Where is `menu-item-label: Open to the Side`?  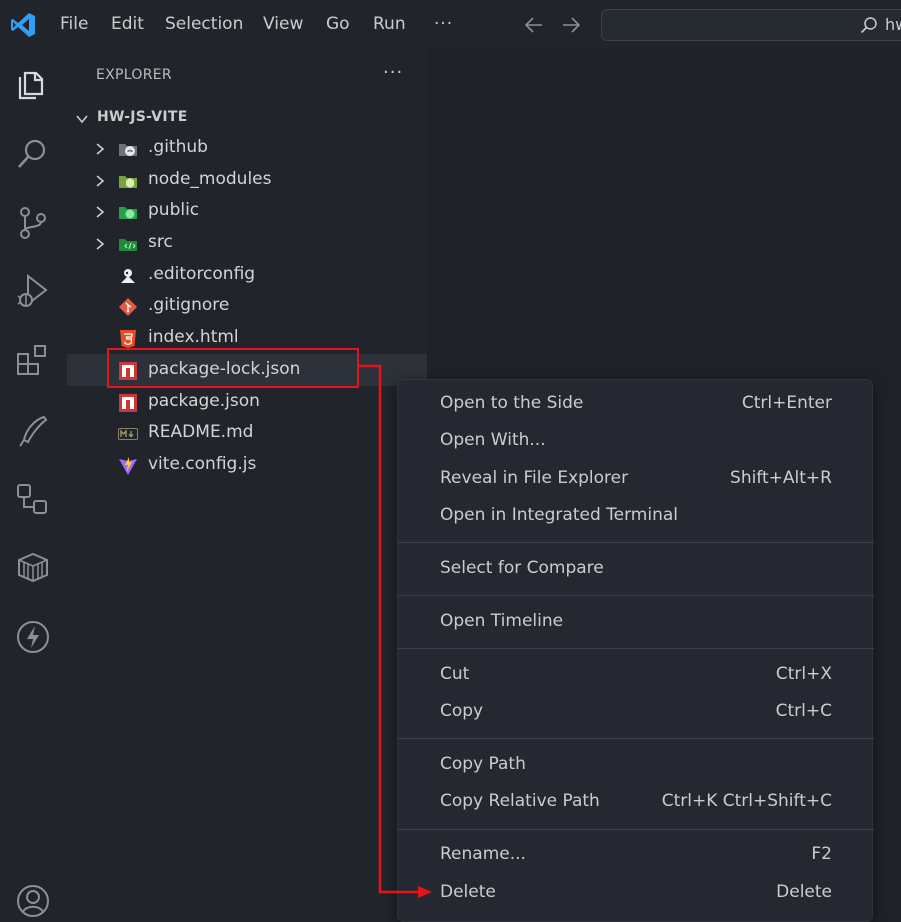 menu-item-label: Open to the Side is located at coordinates (512, 403).